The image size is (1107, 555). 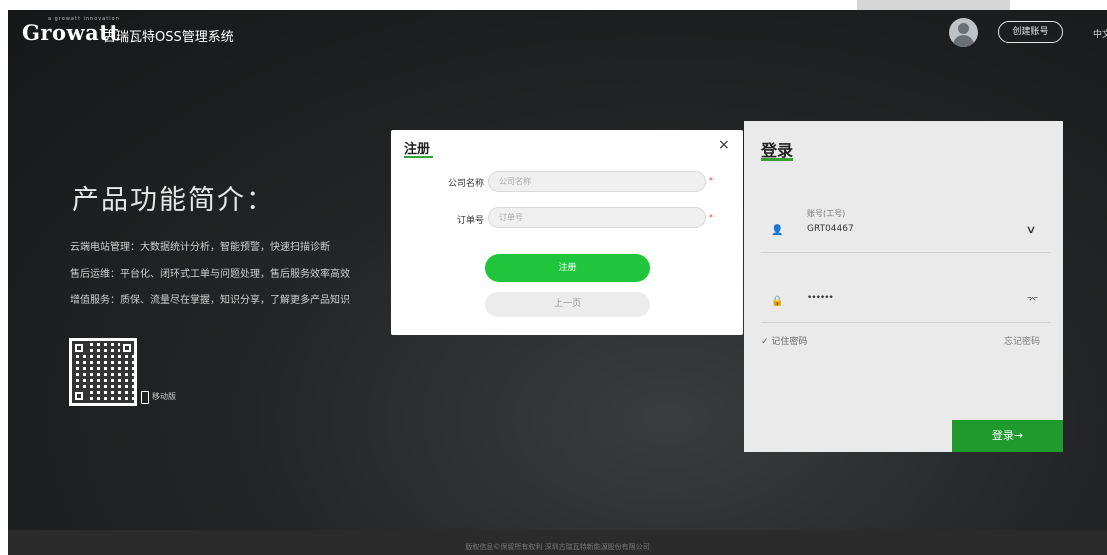 What do you see at coordinates (789, 342) in the screenshot?
I see `remember-password-label: 记住密码` at bounding box center [789, 342].